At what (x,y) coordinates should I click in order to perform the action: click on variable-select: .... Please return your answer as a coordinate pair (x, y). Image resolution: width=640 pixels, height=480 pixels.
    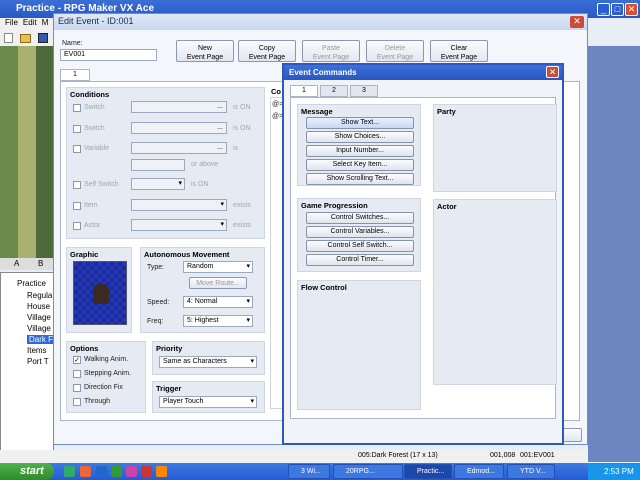
    Looking at the image, I should click on (179, 148).